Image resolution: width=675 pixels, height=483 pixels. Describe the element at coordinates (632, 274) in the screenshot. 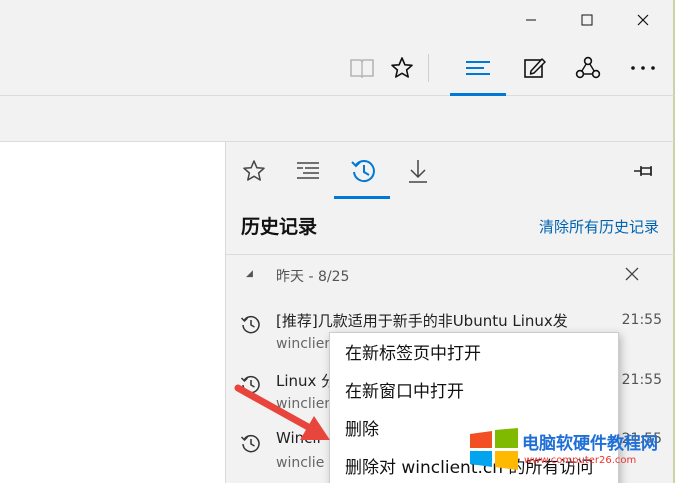

I see `close-group-icon` at that location.